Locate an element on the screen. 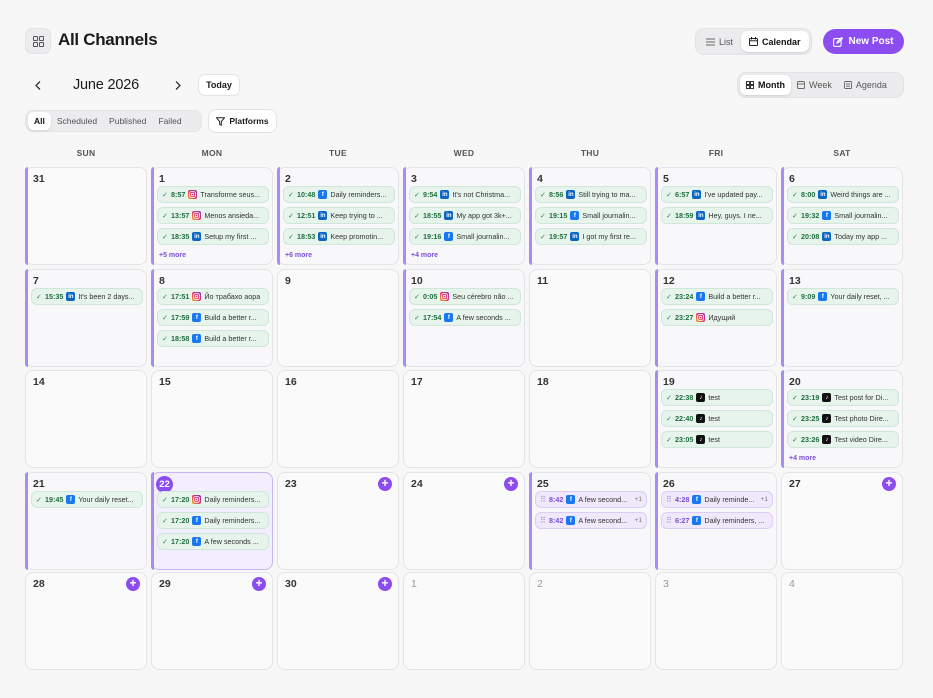 This screenshot has height=698, width=933. next-month-button is located at coordinates (178, 85).